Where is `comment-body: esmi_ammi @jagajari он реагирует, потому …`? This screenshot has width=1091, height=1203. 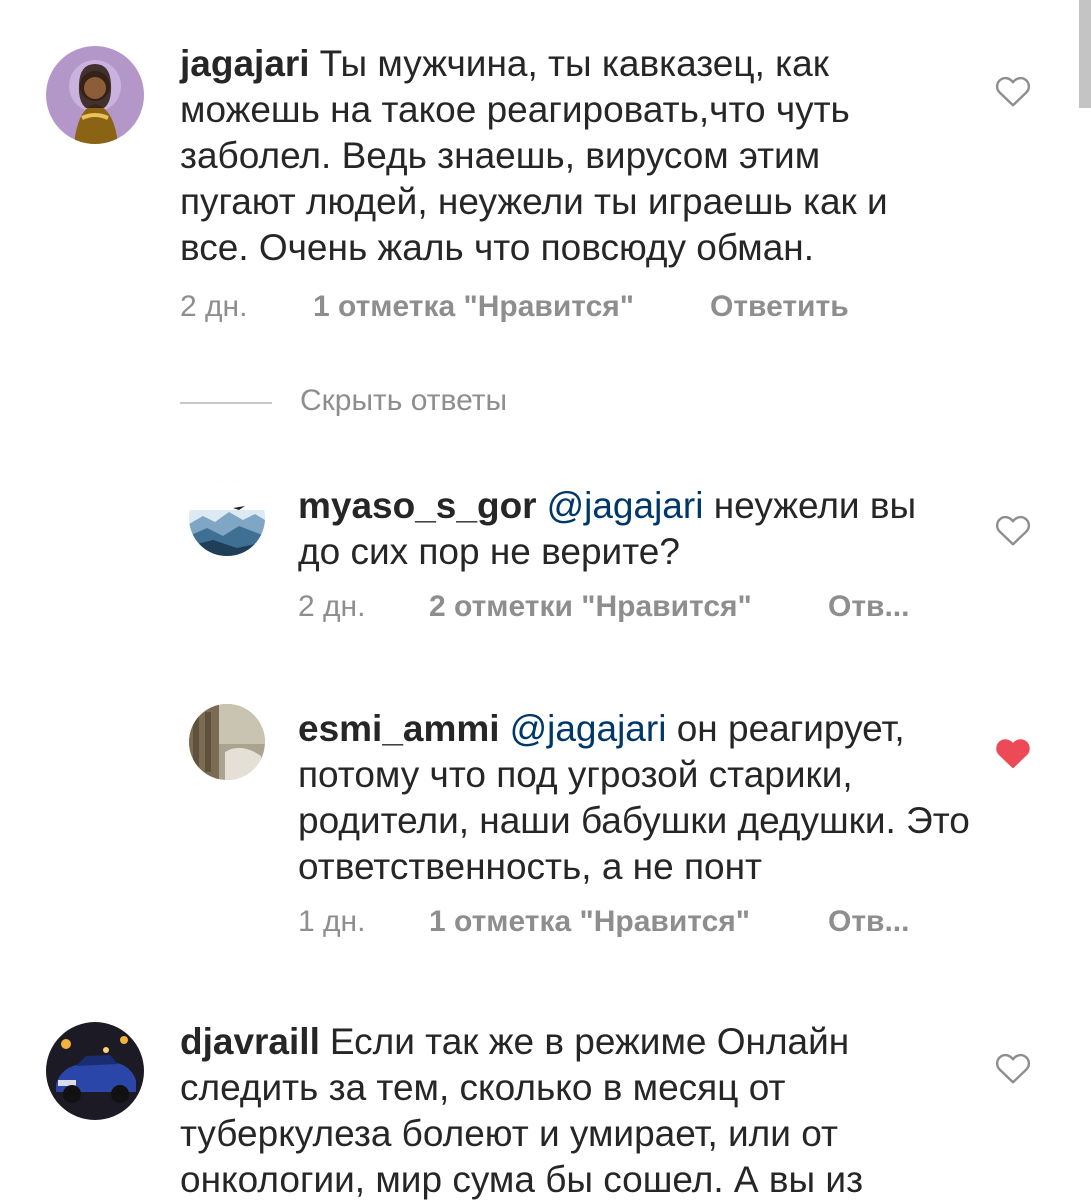
comment-body: esmi_ammi @jagajari он реагирует, потому … is located at coordinates (638, 798).